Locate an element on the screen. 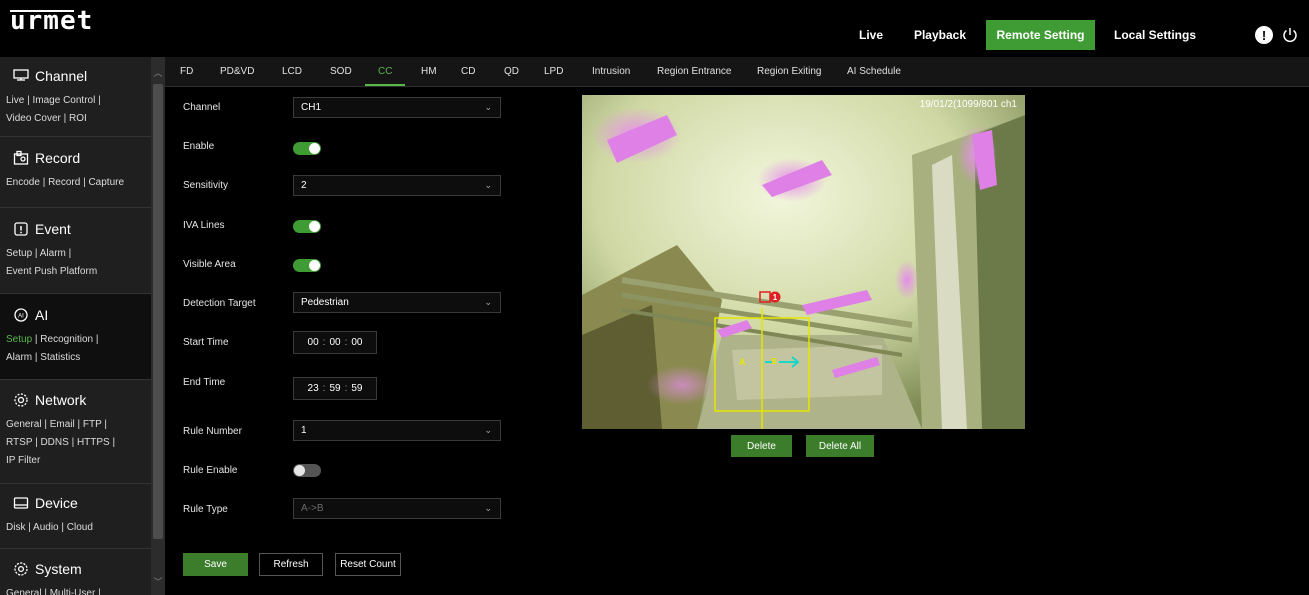  rule-number-select: 1 ⌄ is located at coordinates (397, 430).